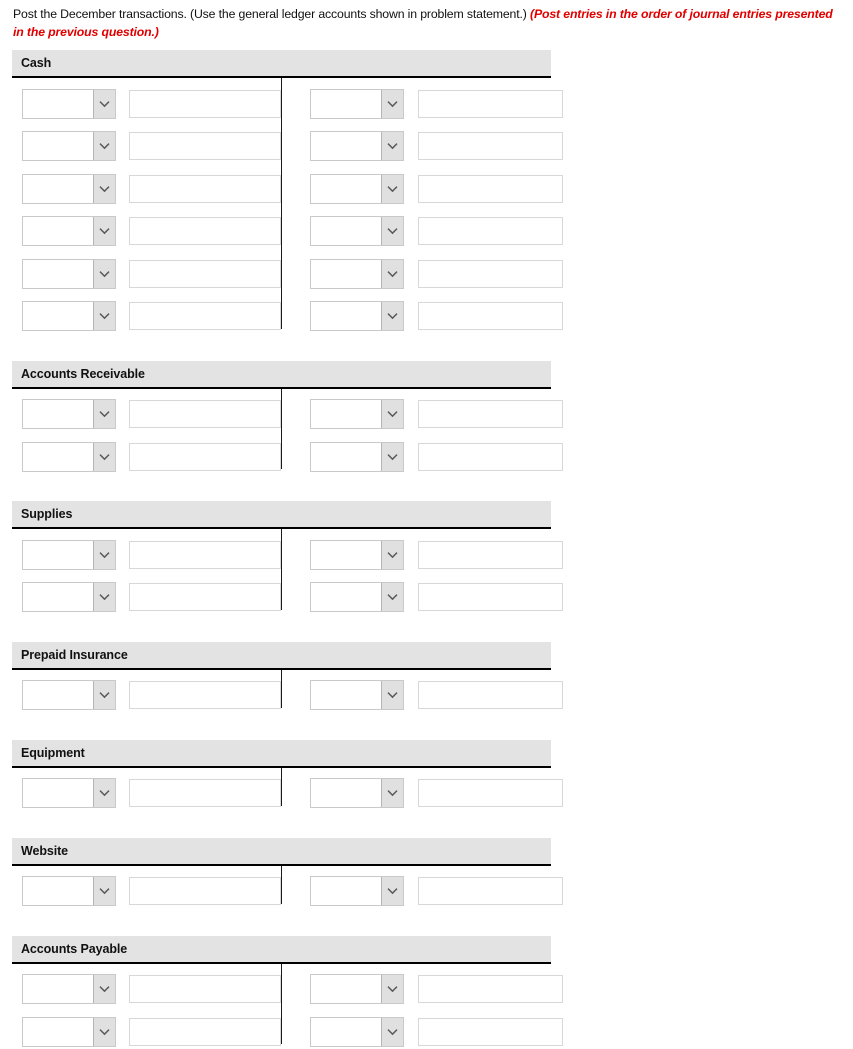 Image resolution: width=853 pixels, height=1049 pixels. I want to click on account-title-accounts-receivable: Accounts Receivable, so click(281, 375).